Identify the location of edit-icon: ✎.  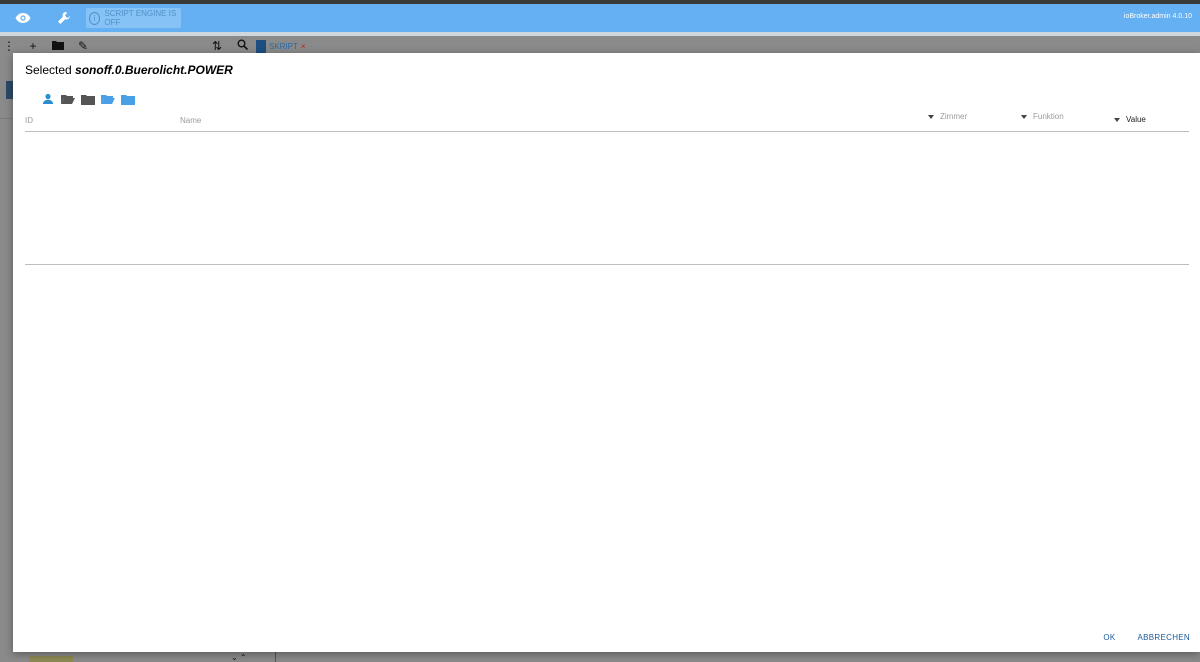
(83, 46).